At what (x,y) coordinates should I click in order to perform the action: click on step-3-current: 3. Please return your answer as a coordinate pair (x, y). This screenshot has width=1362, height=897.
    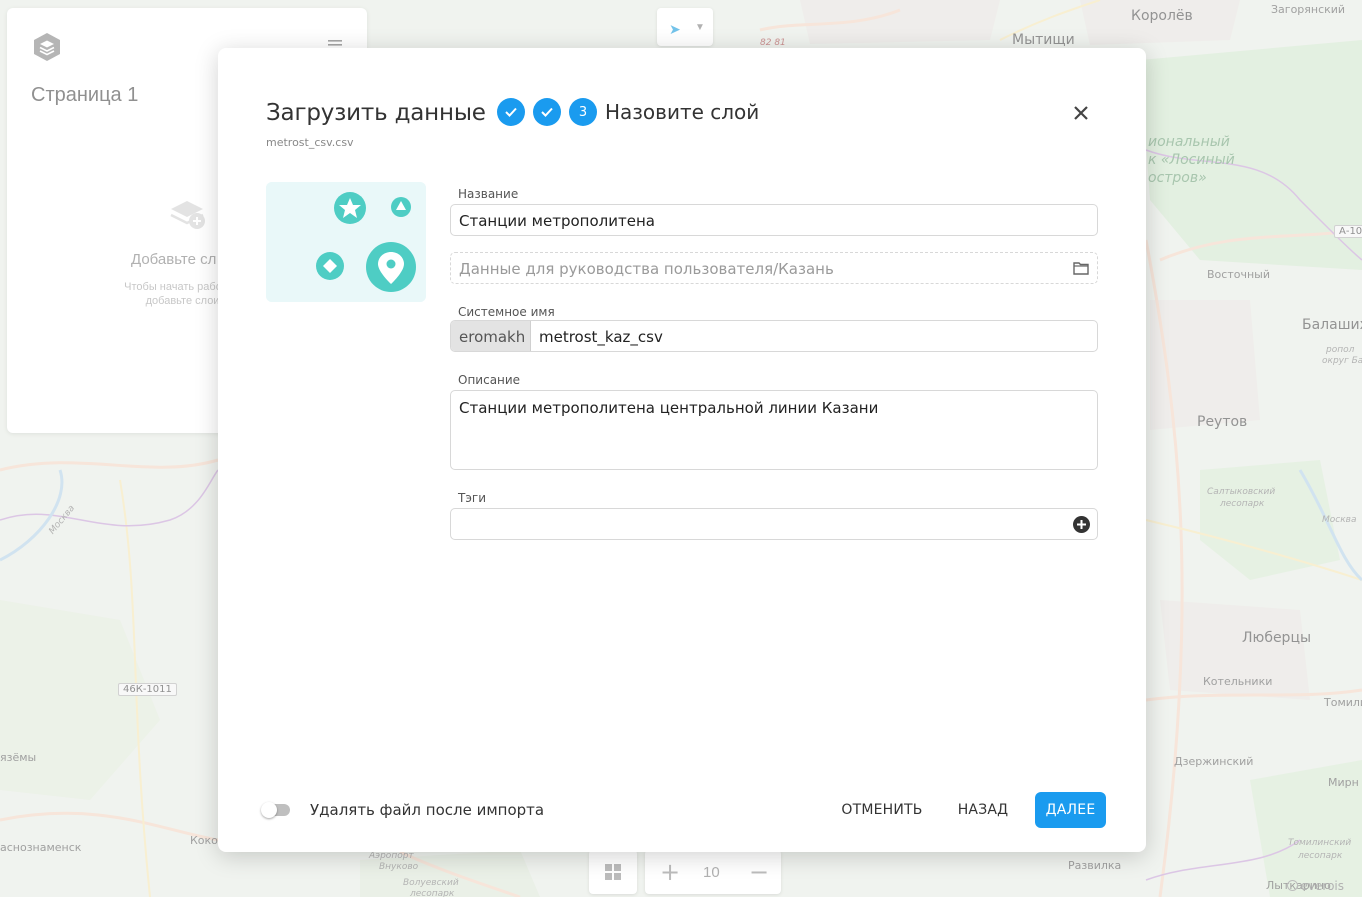
    Looking at the image, I should click on (583, 112).